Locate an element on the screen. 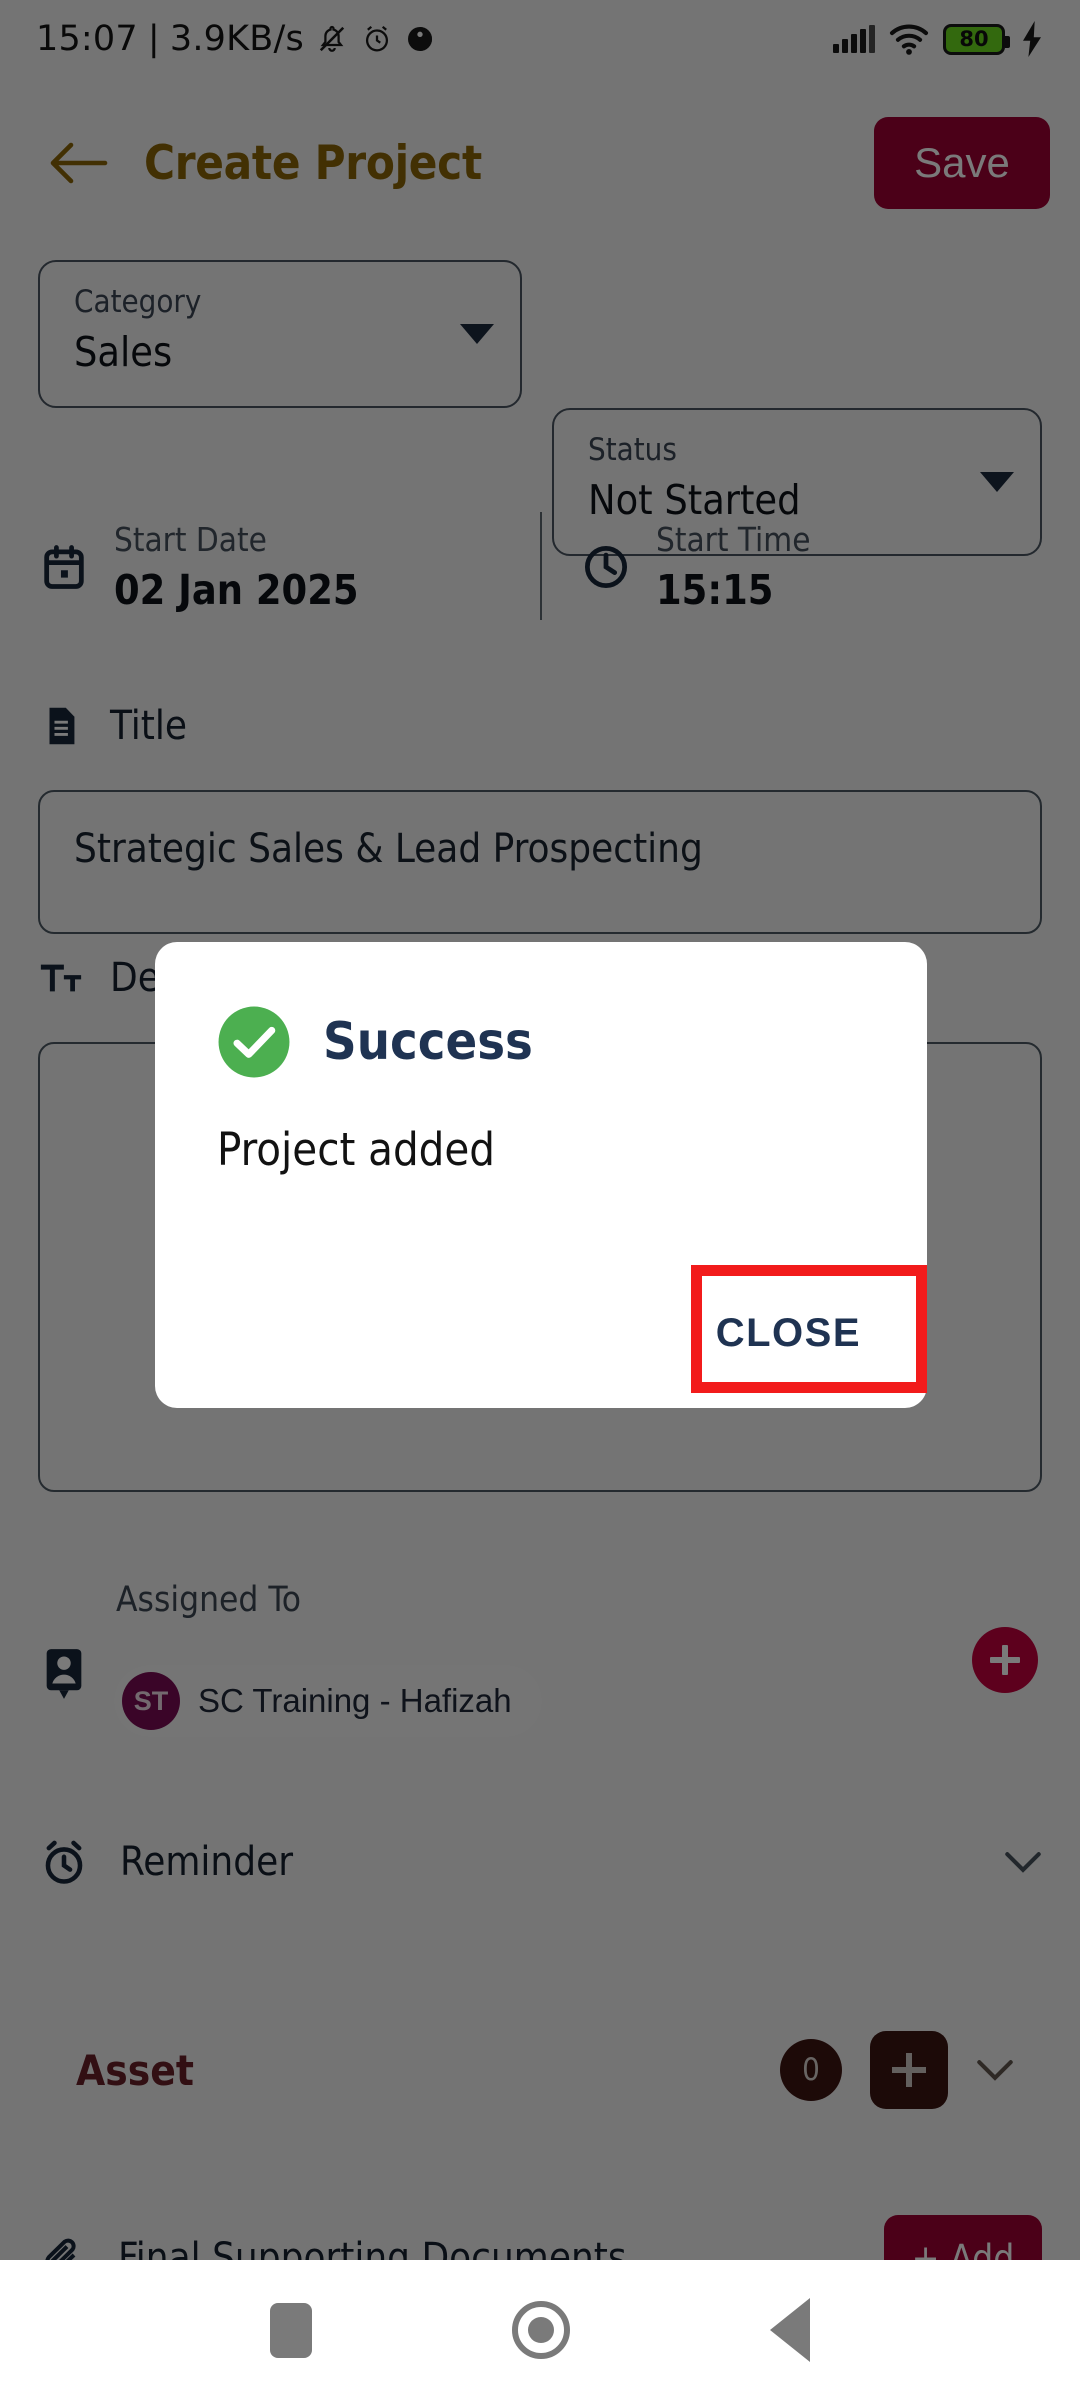 The width and height of the screenshot is (1080, 2400). square-recents-icon is located at coordinates (291, 2330).